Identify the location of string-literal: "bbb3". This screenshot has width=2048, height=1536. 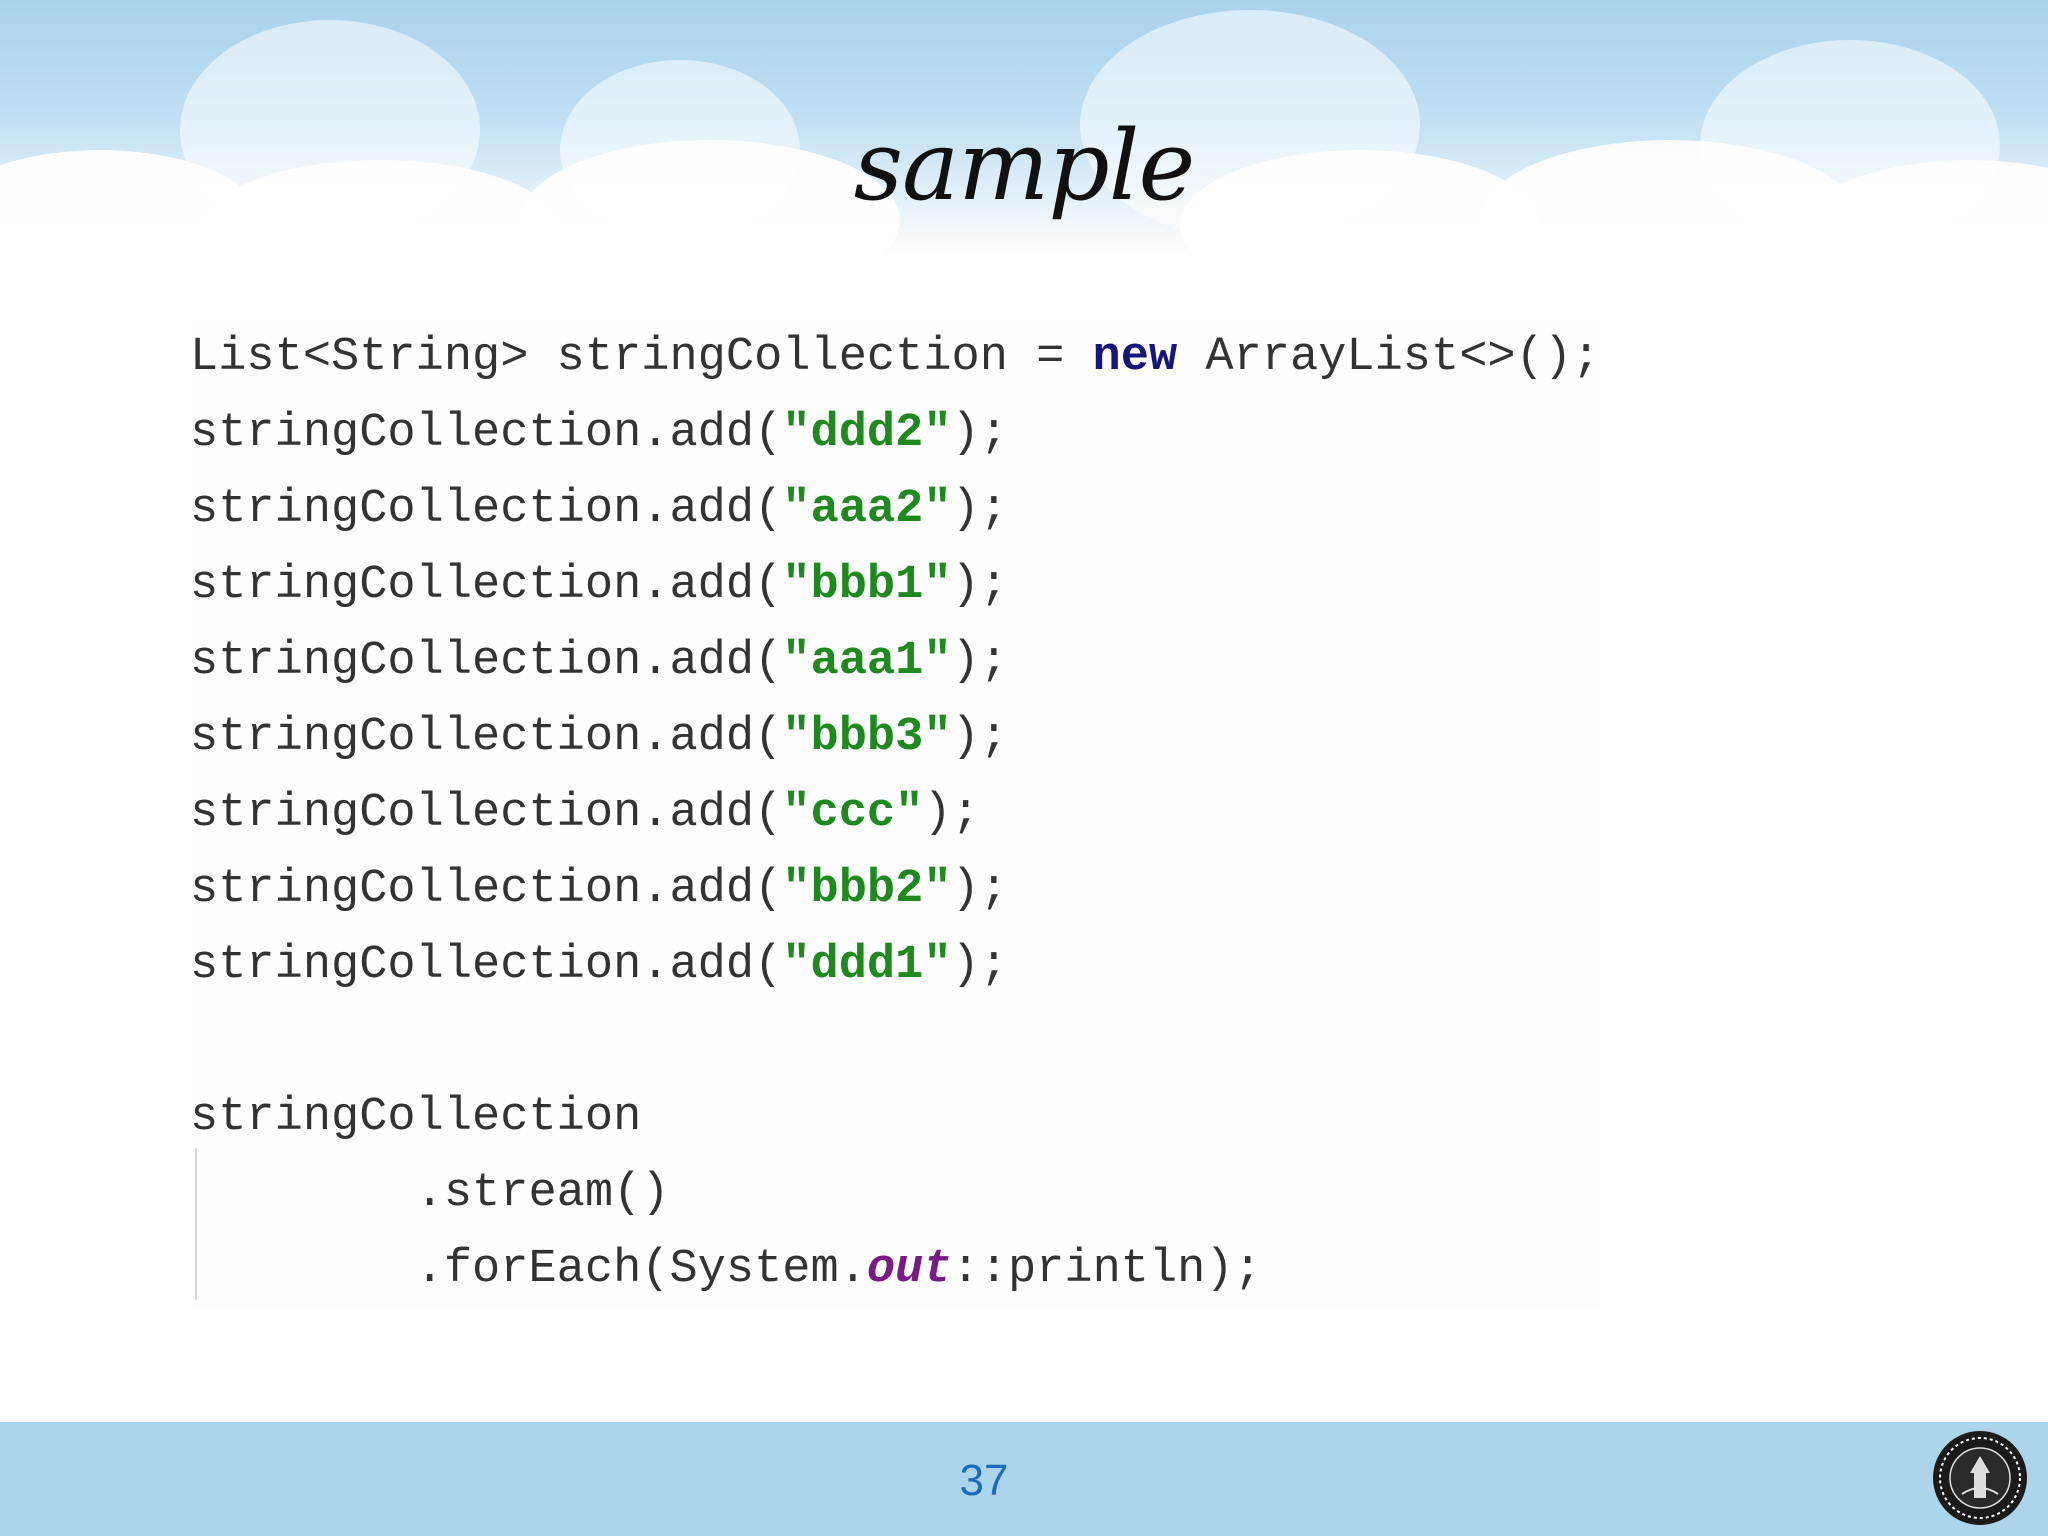
(867, 737).